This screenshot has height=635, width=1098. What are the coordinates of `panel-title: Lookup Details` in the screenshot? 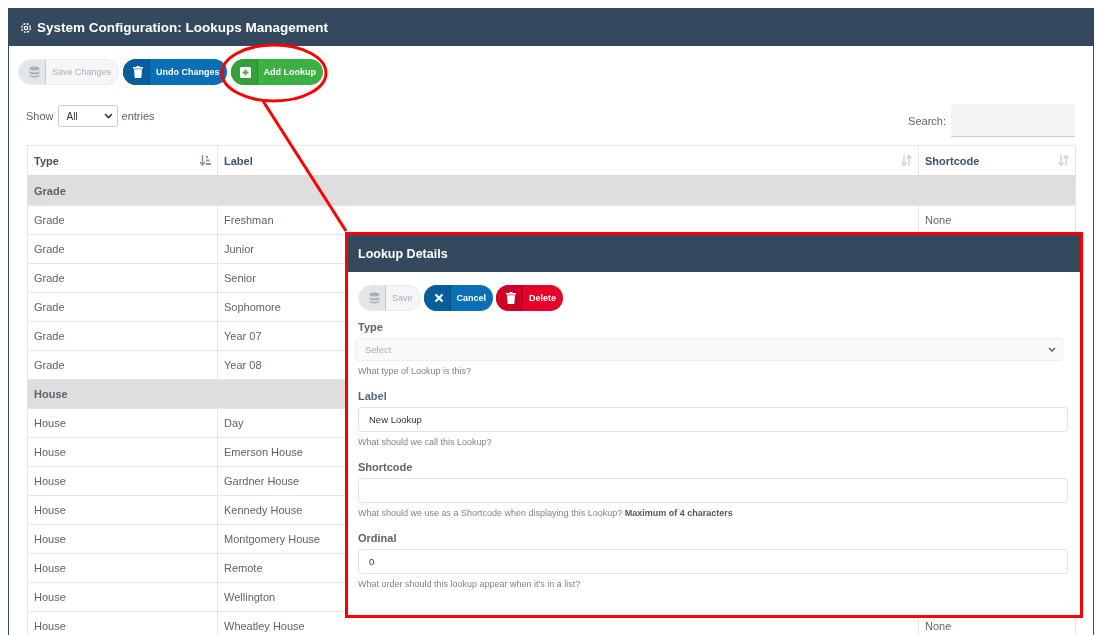 It's located at (403, 253).